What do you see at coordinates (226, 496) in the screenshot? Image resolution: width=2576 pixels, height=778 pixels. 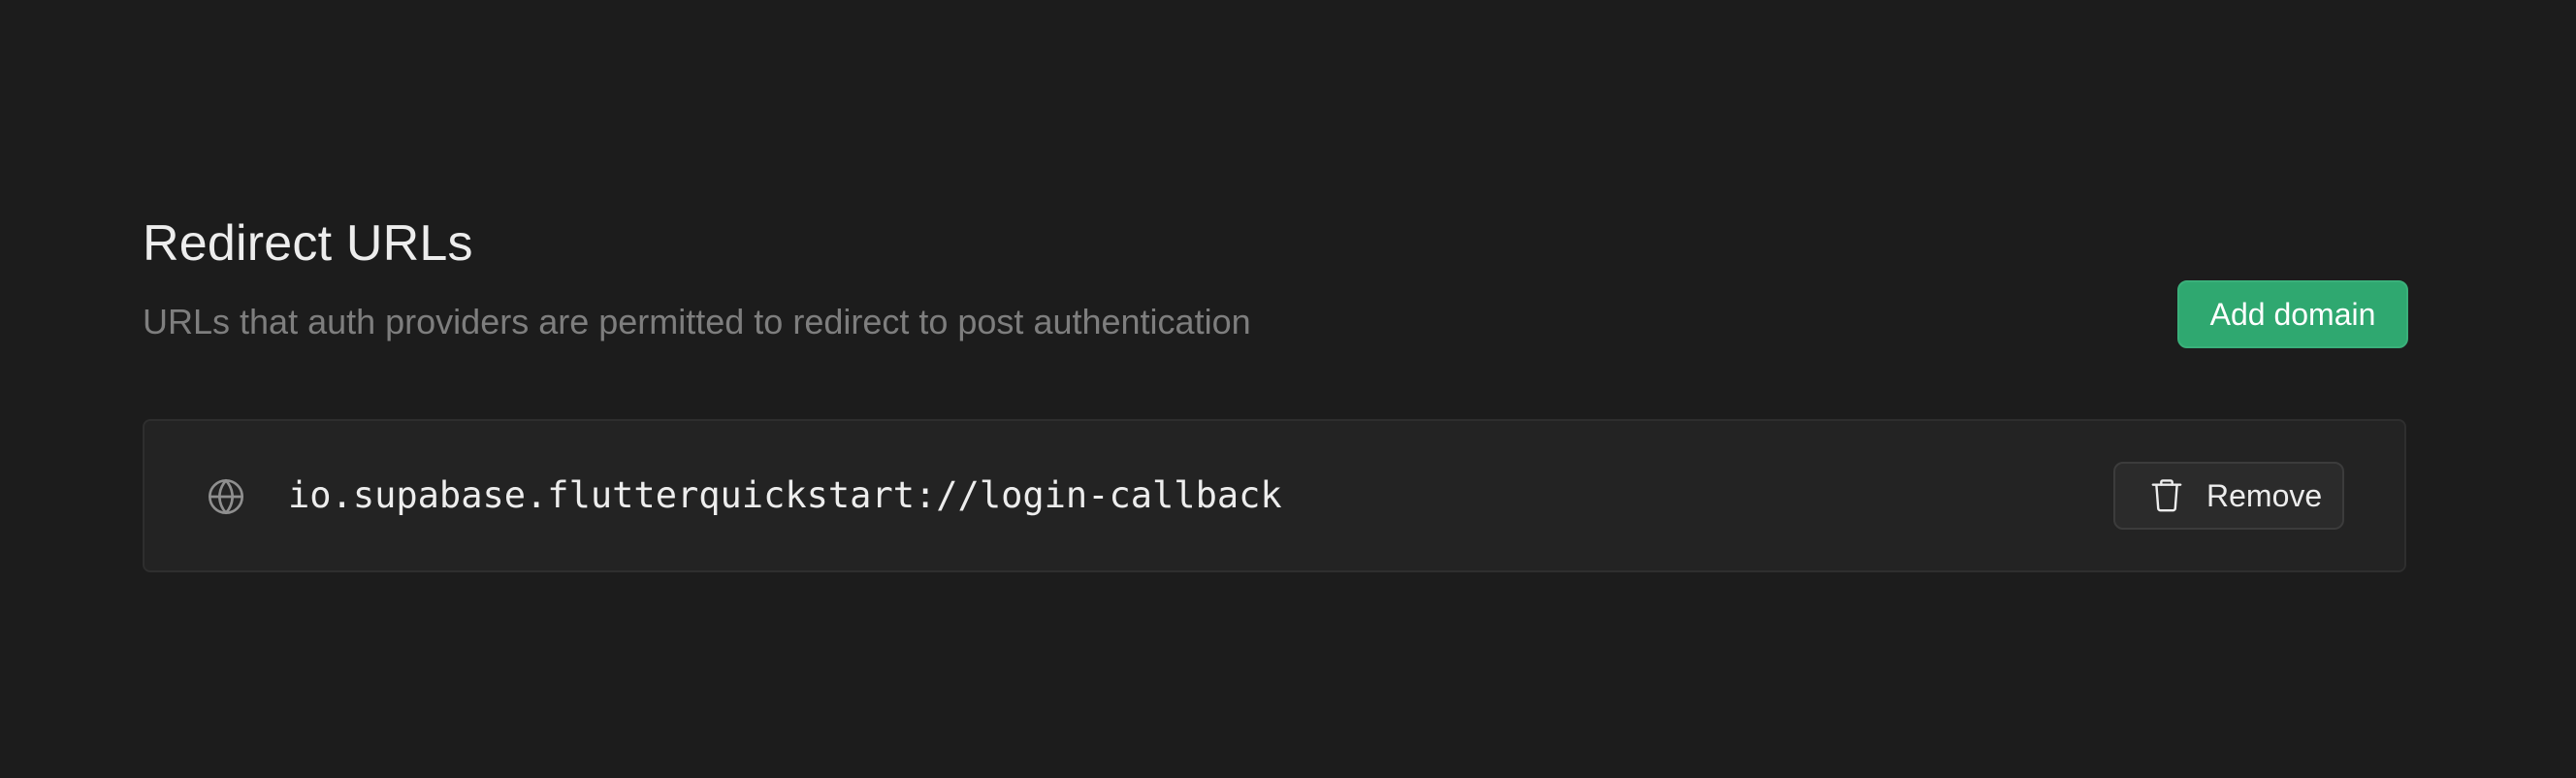 I see `globe-icon` at bounding box center [226, 496].